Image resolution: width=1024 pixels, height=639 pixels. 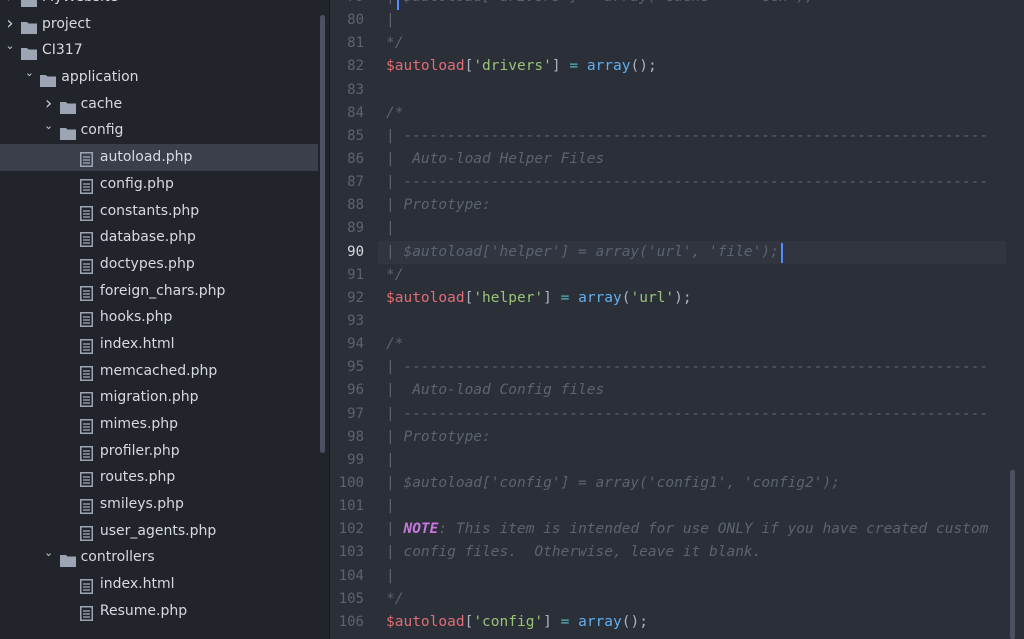 What do you see at coordinates (1012, 554) in the screenshot?
I see `editor-scrollbar` at bounding box center [1012, 554].